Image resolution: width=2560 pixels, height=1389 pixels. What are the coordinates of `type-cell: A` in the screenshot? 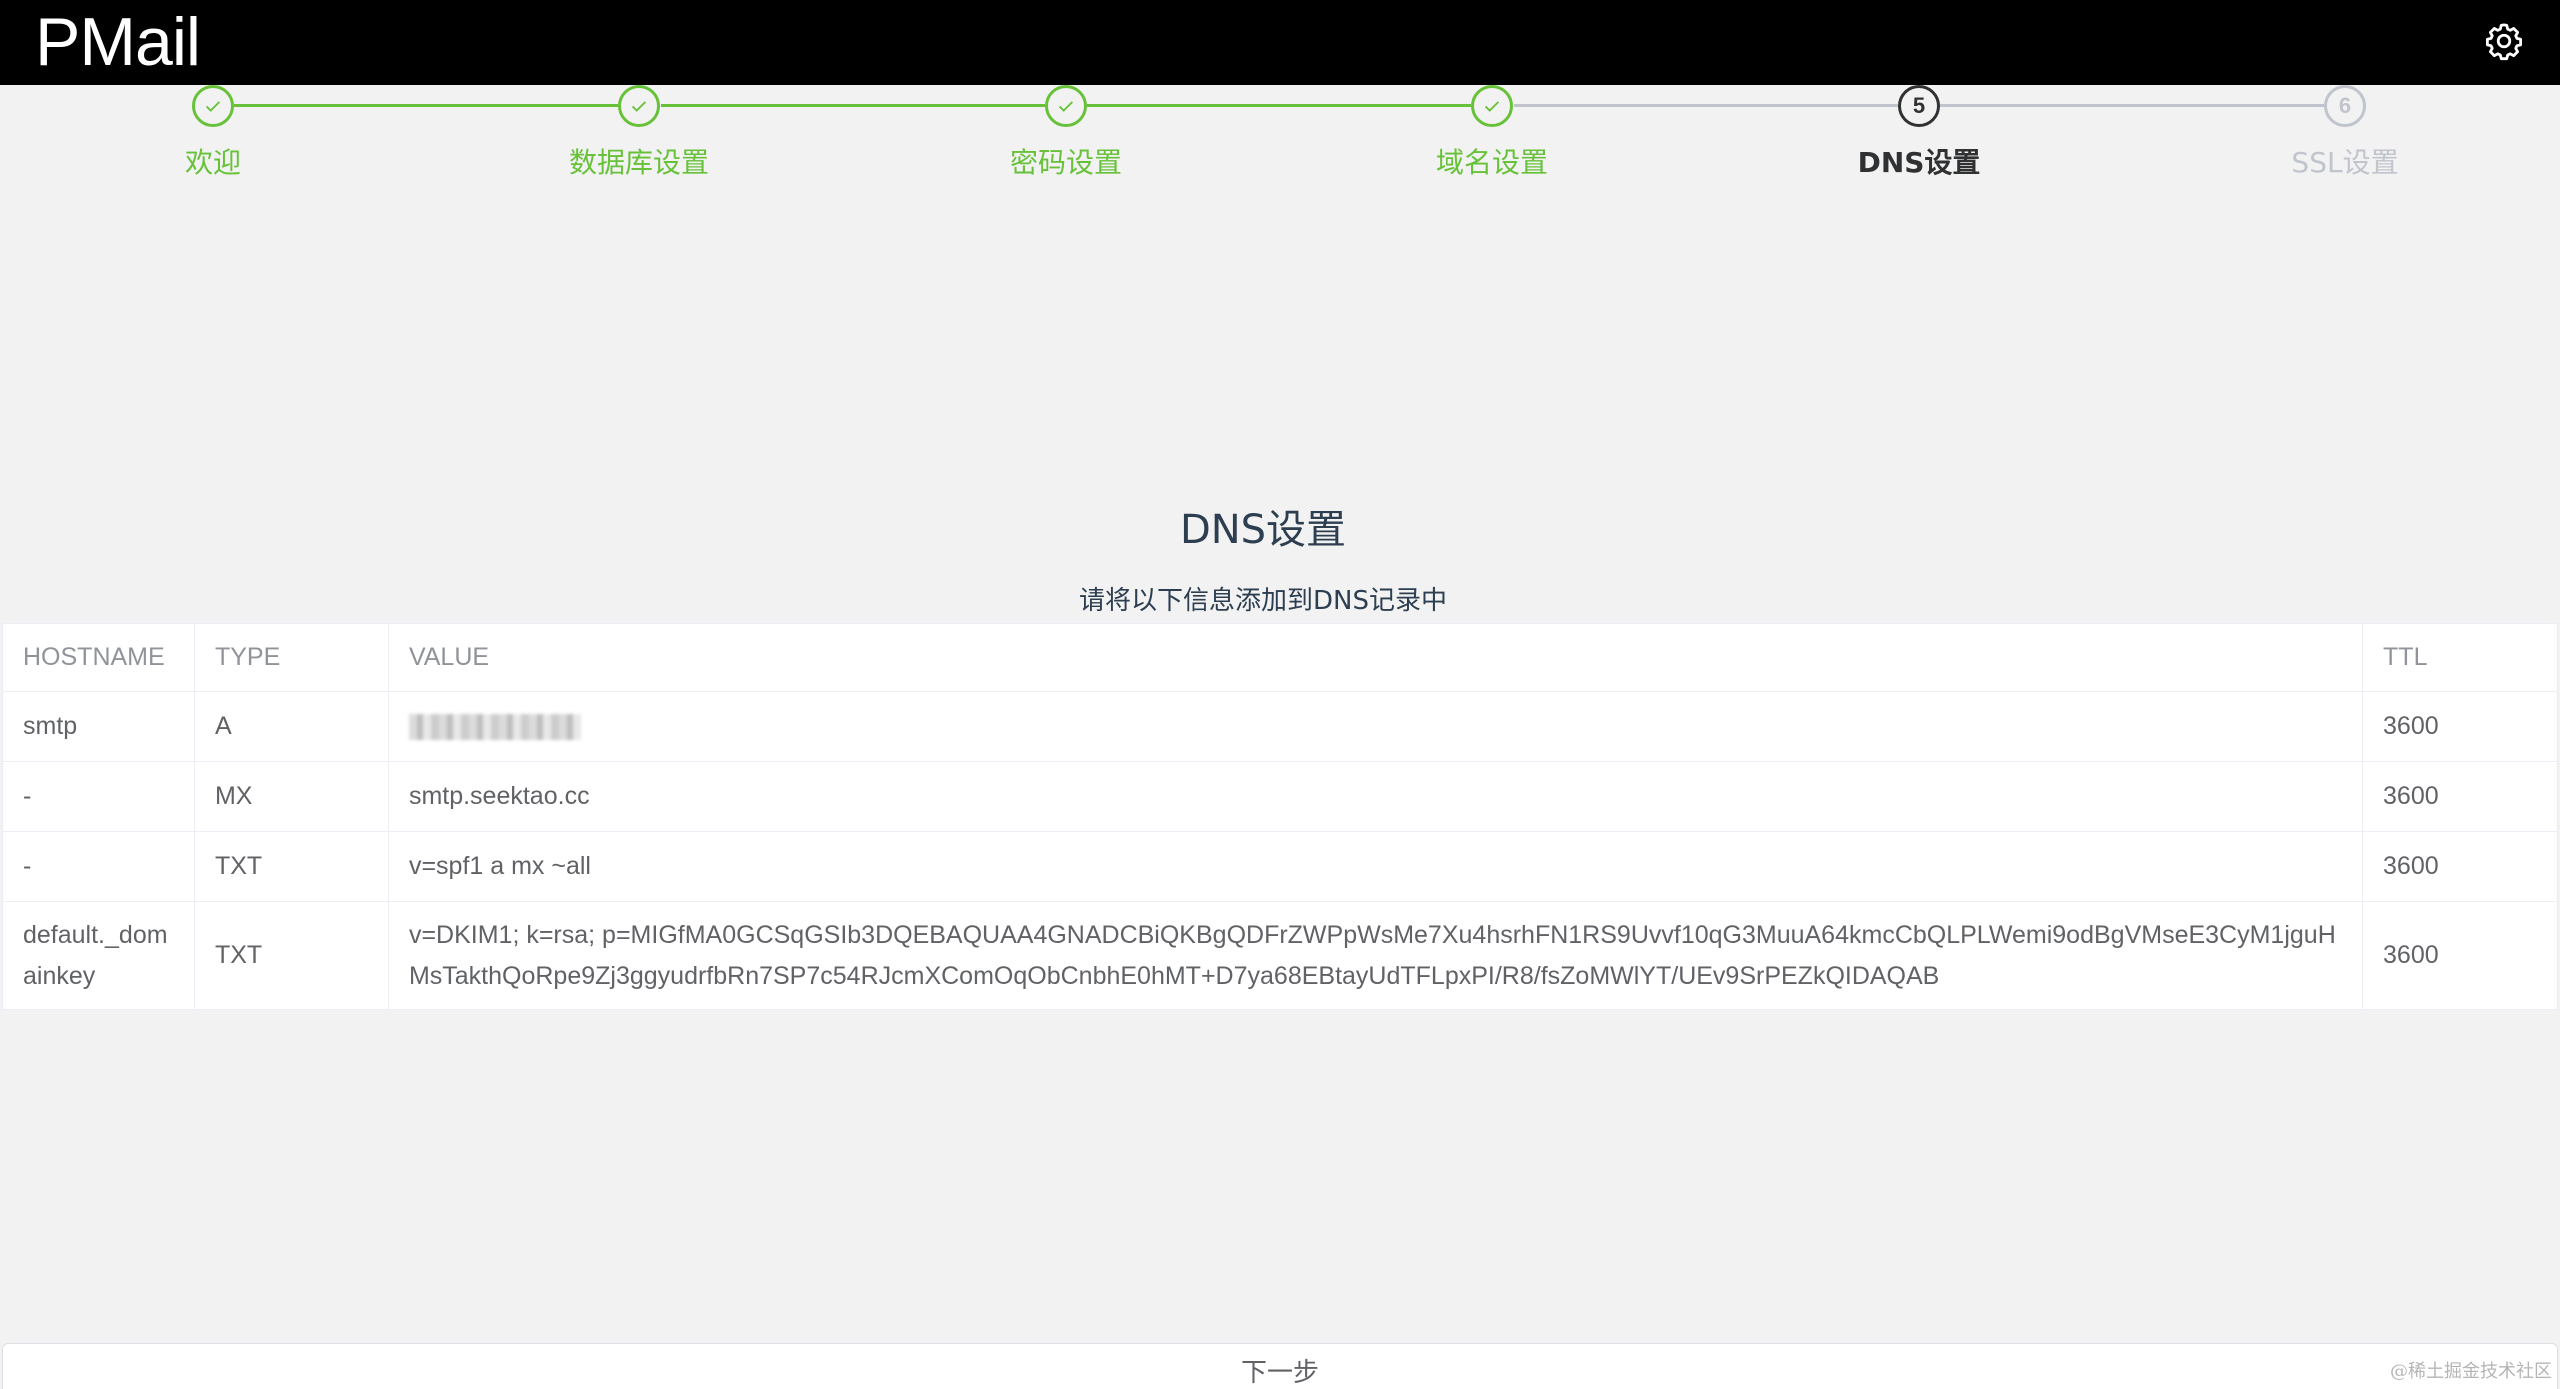 It's located at (291, 726).